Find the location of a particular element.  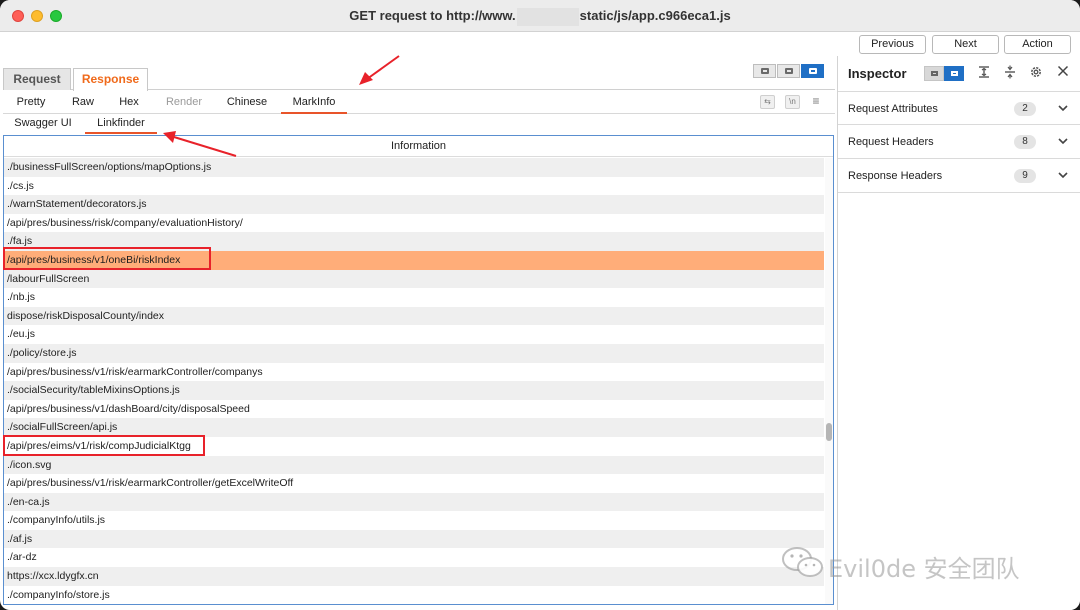

highlight-box-risk-index is located at coordinates (107, 258).